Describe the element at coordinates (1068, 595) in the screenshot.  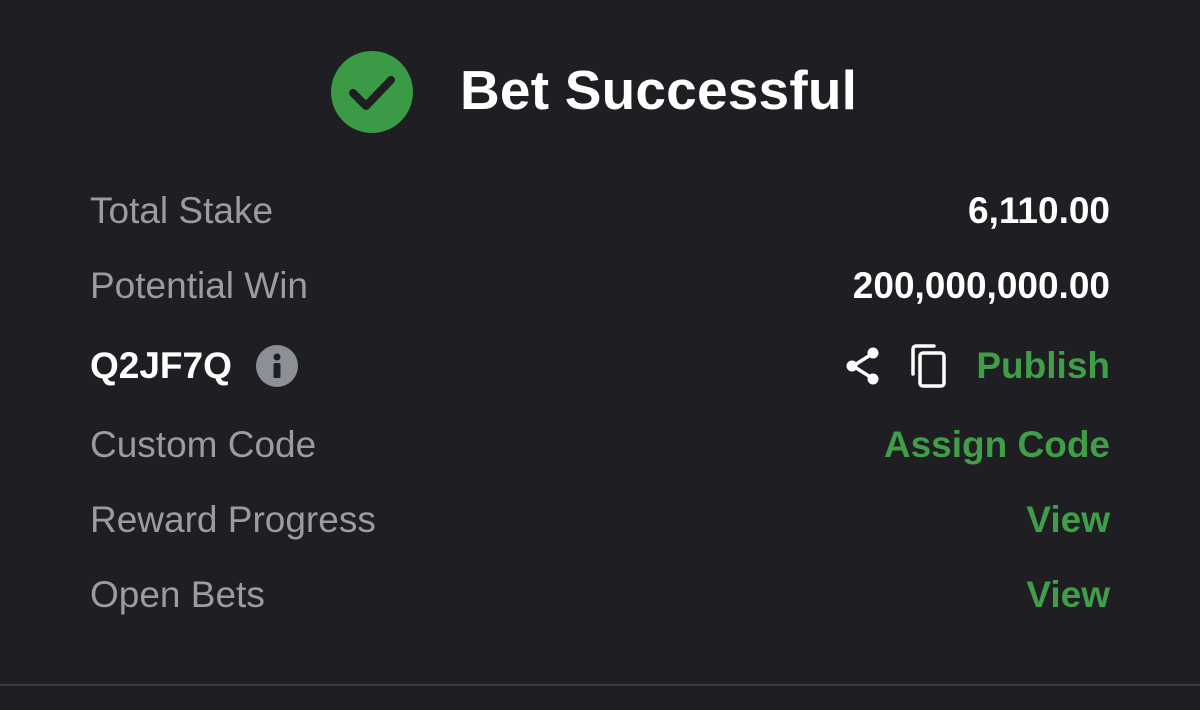
I see `open-bets-view-button: View` at that location.